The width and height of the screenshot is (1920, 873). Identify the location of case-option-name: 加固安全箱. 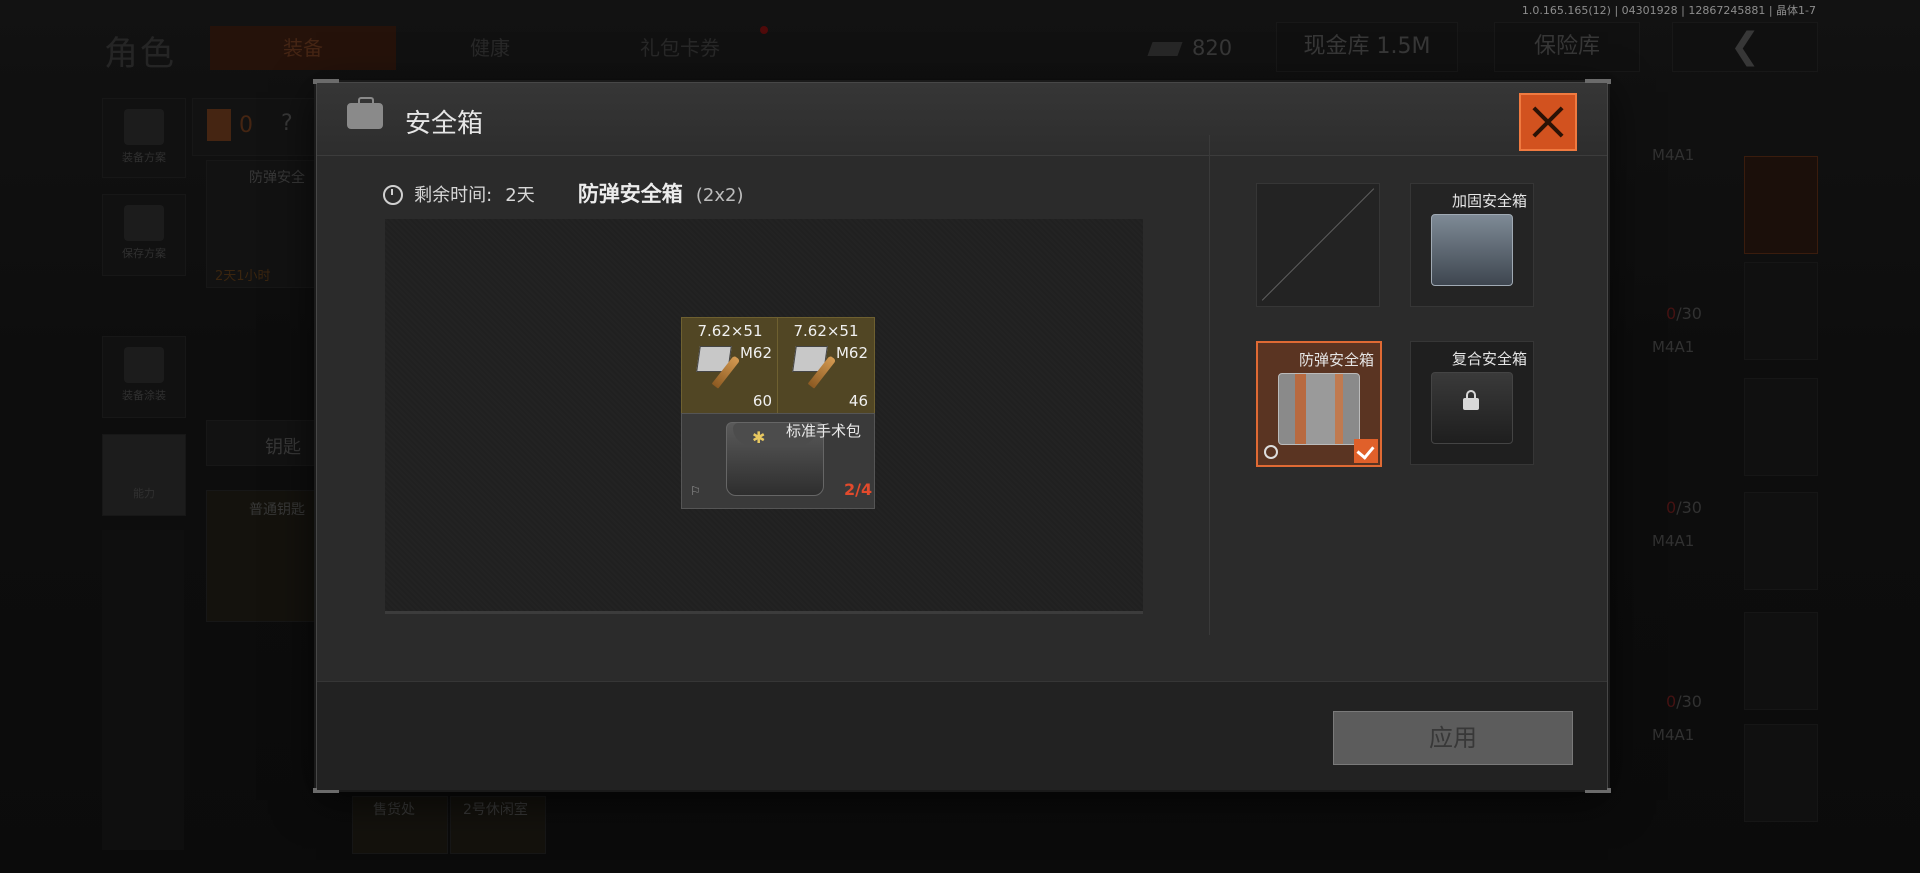
(1489, 201).